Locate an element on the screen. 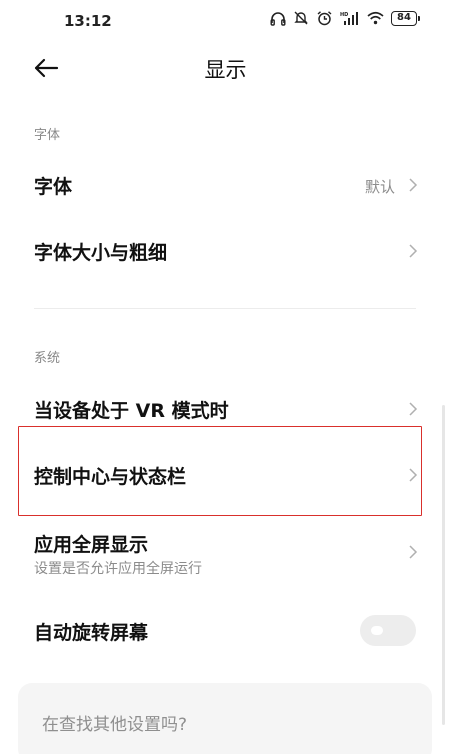 The height and width of the screenshot is (754, 451). status-icons: HD 84 is located at coordinates (345, 18).